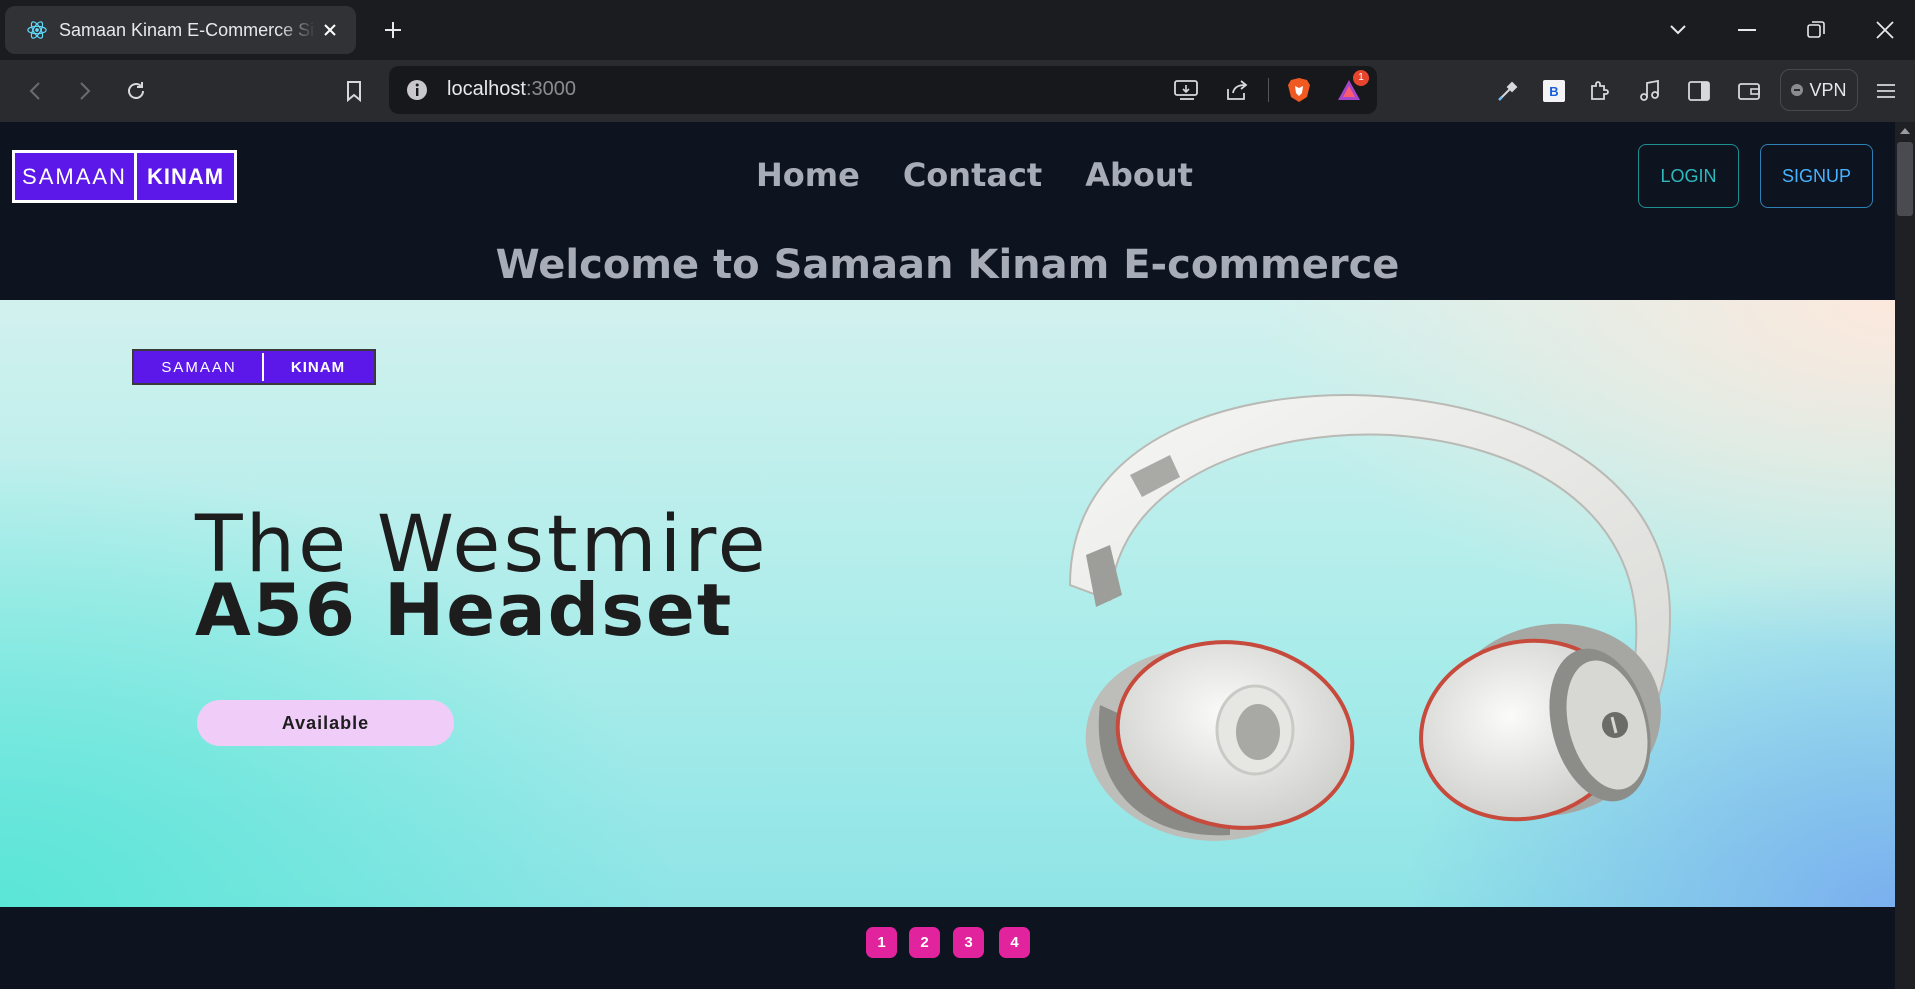 The width and height of the screenshot is (1915, 989). I want to click on back-icon, so click(35, 91).